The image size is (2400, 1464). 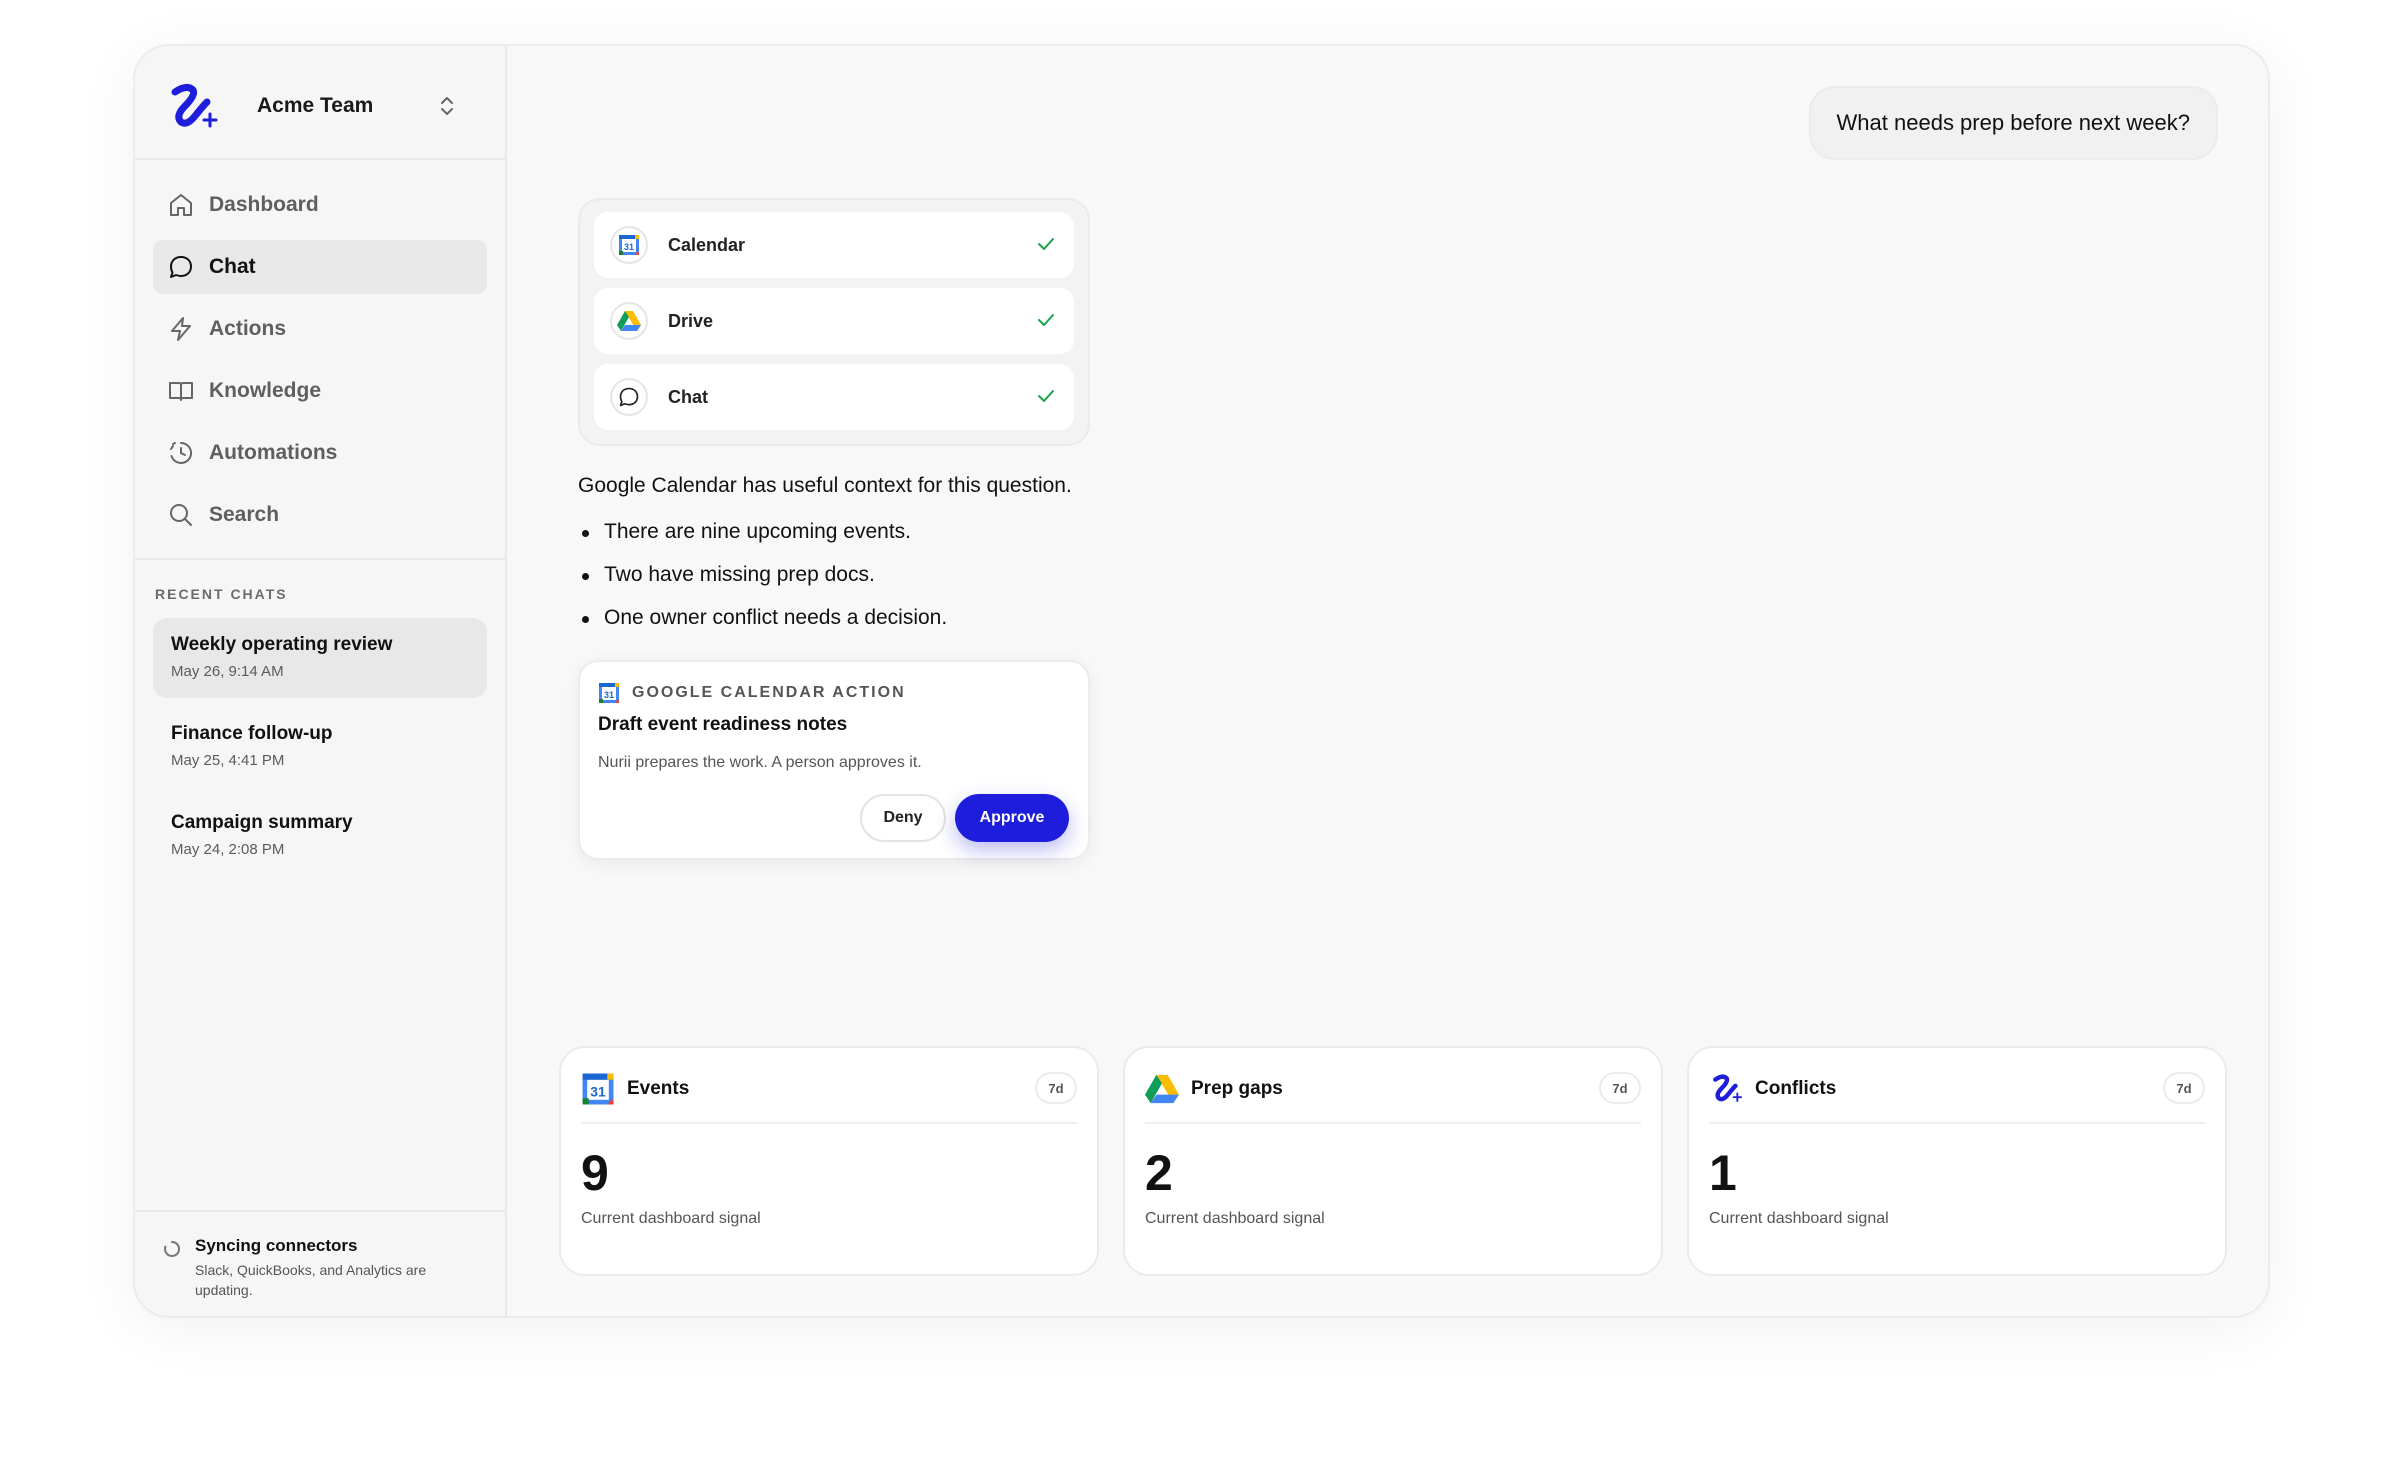 What do you see at coordinates (595, 1173) in the screenshot?
I see `stat-value: 9` at bounding box center [595, 1173].